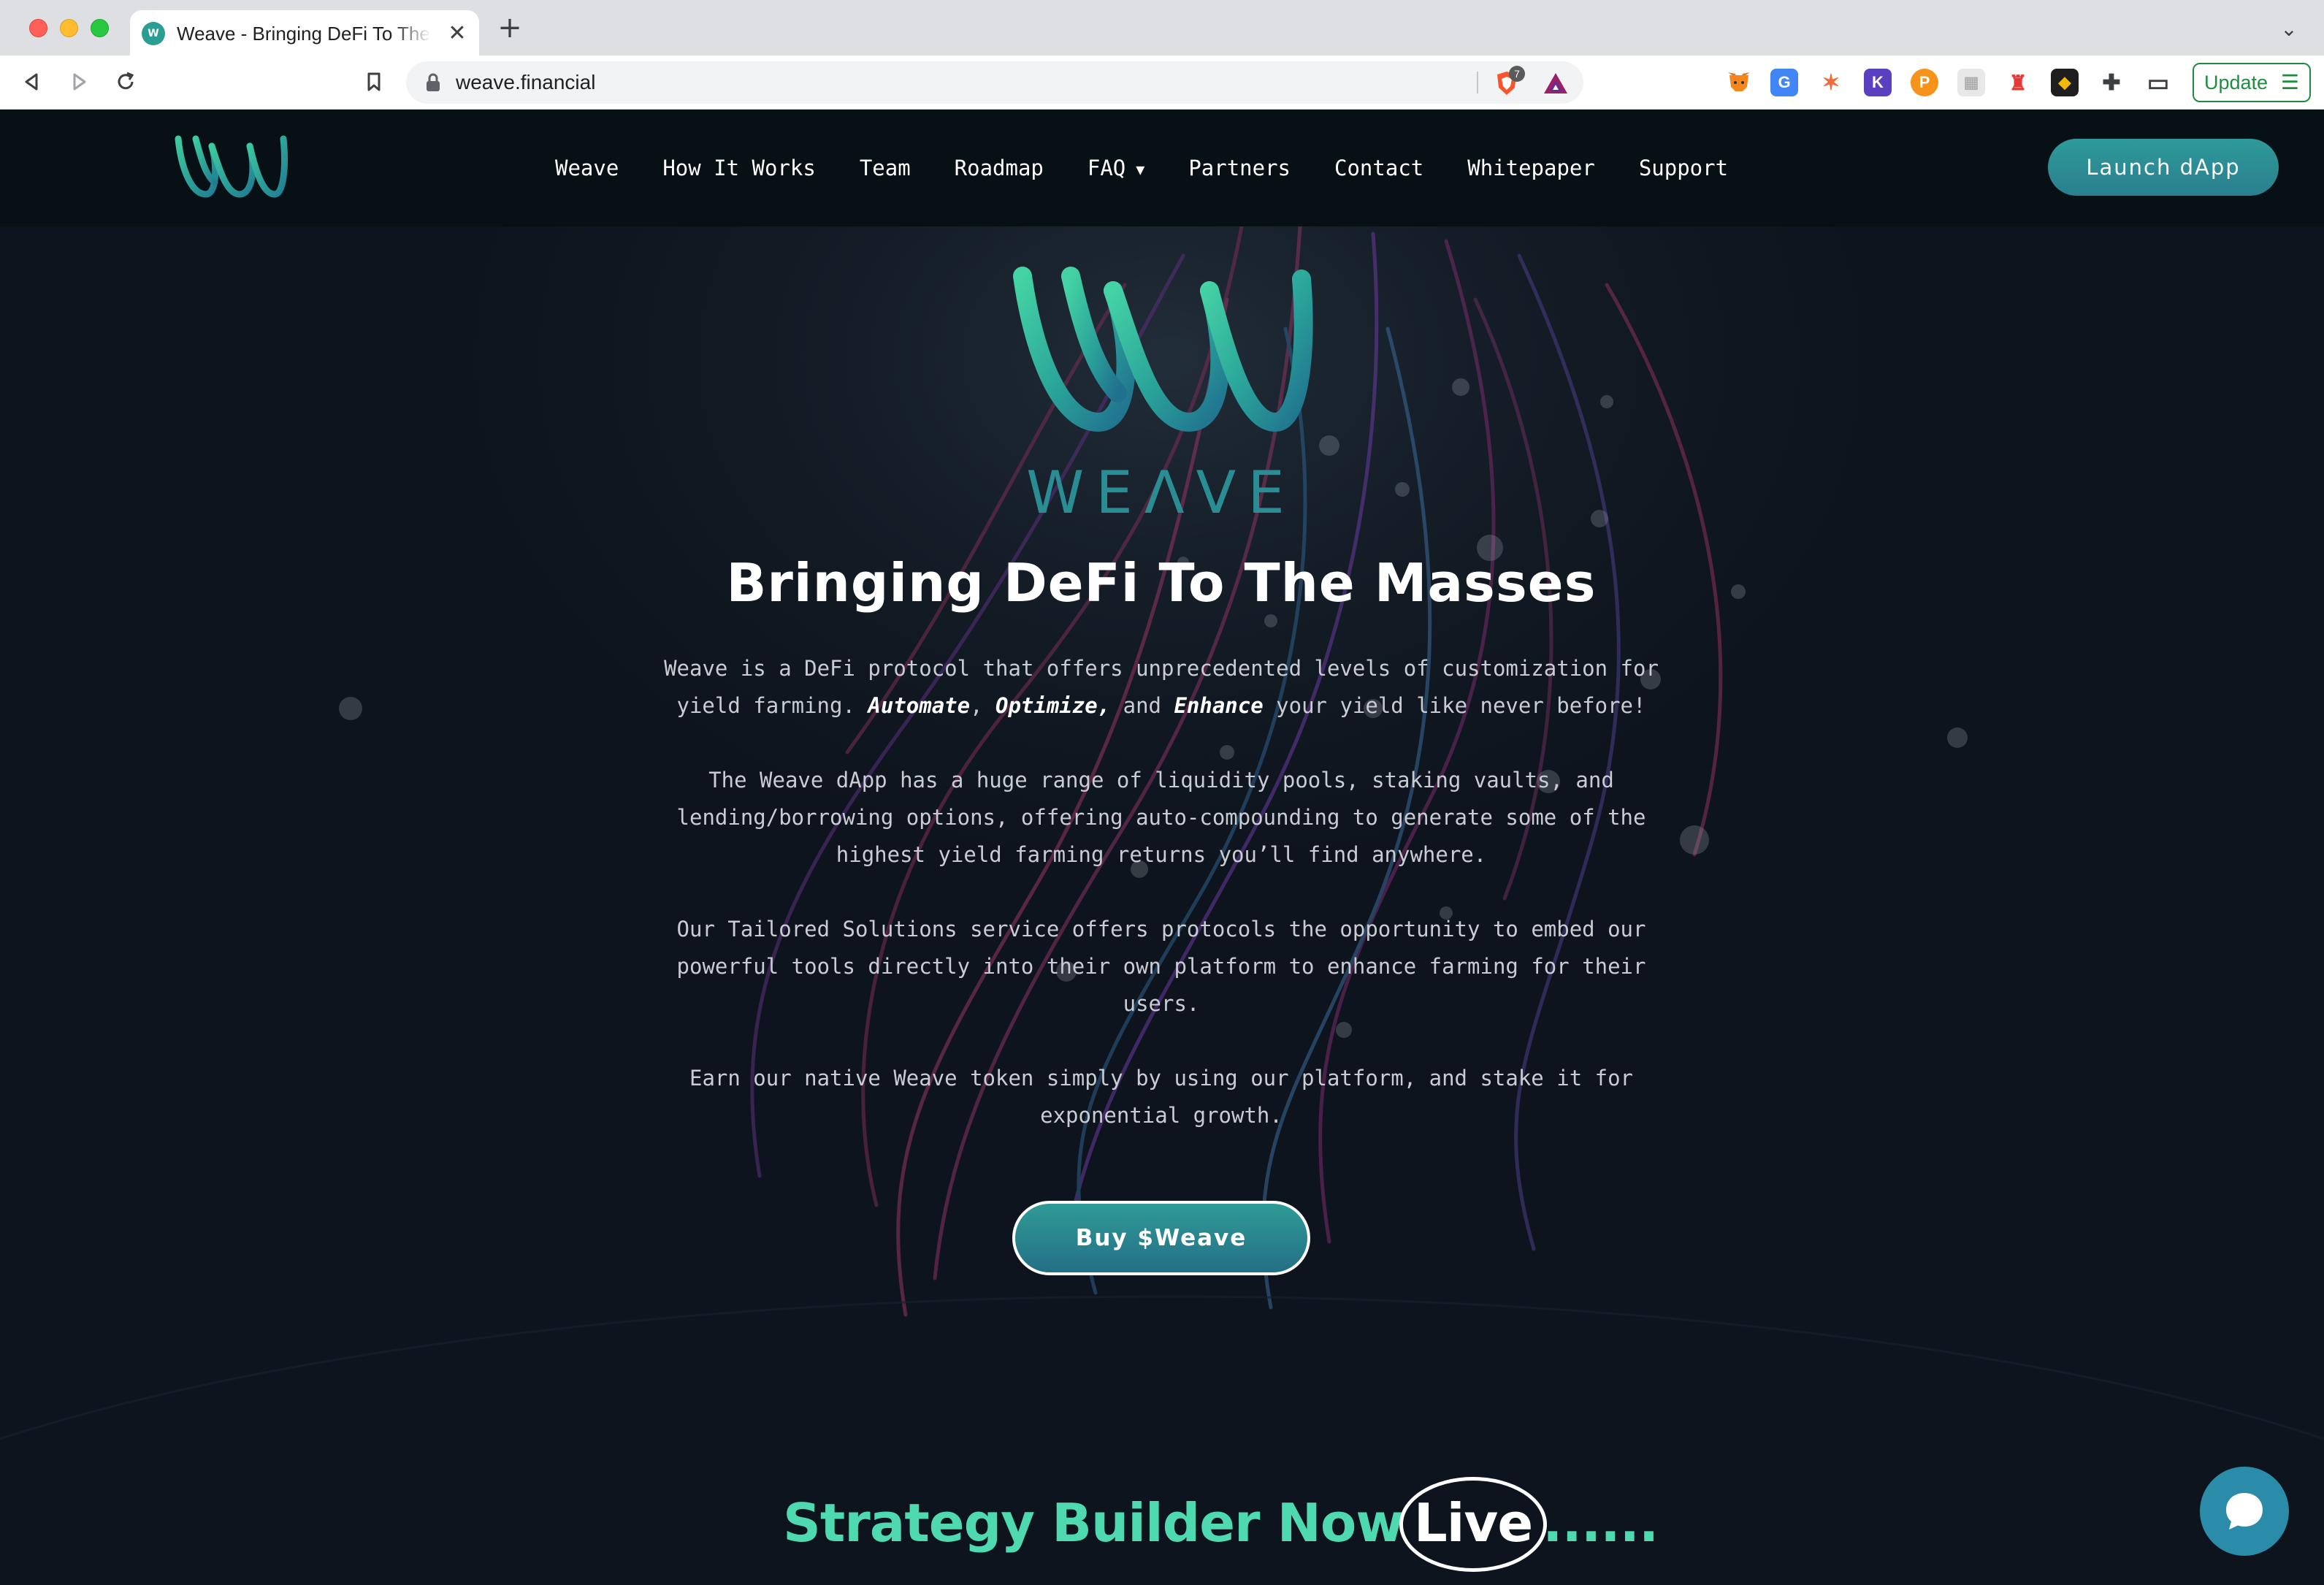  I want to click on grid-extension-icon: ▦, so click(1971, 82).